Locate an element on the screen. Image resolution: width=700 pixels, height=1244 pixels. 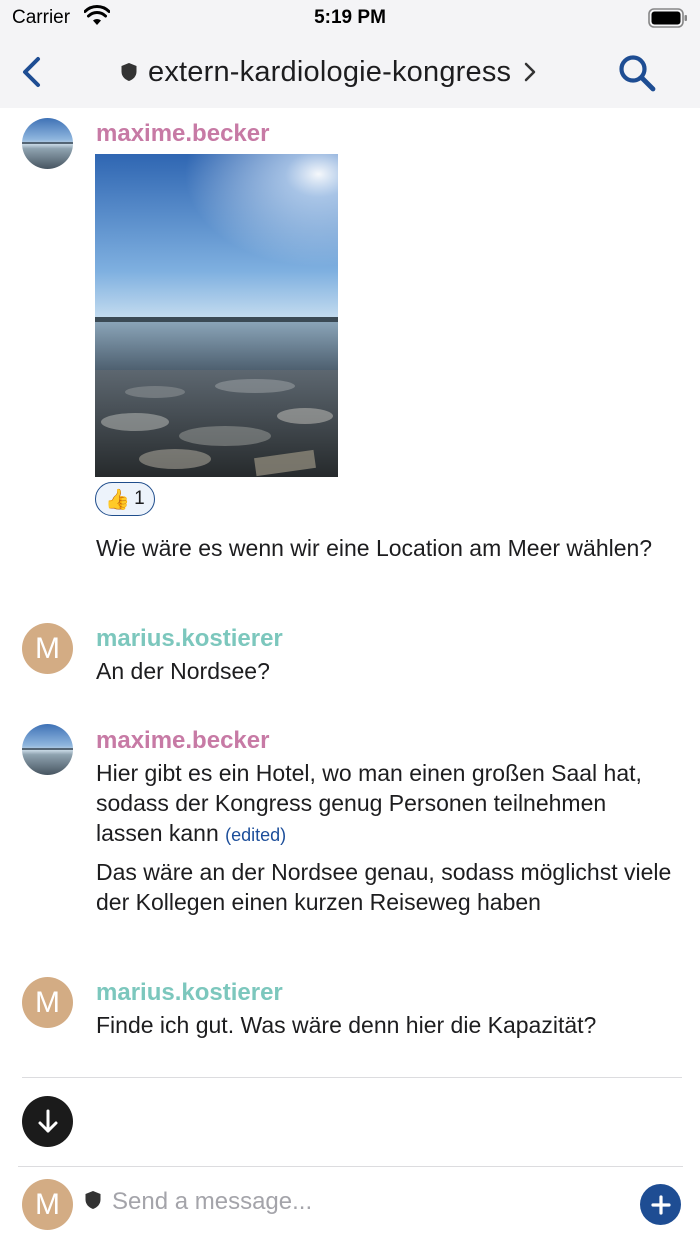
back-chevron-icon is located at coordinates (32, 72).